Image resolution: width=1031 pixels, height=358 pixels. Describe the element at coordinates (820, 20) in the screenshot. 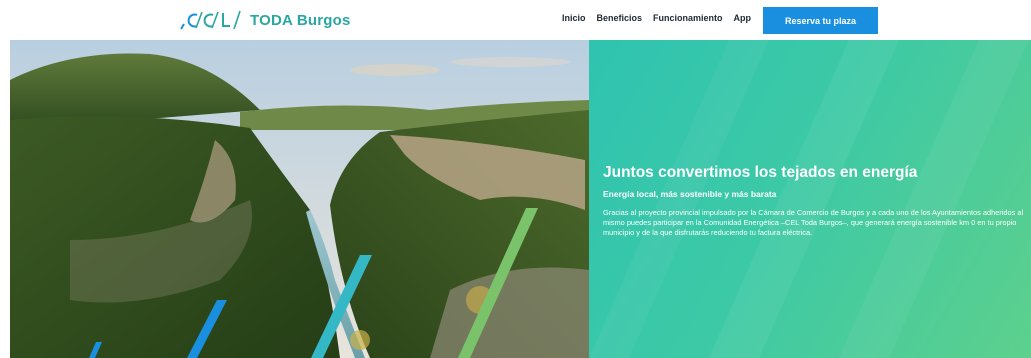

I see `reserve-spot-button: Reserva tu plaza` at that location.